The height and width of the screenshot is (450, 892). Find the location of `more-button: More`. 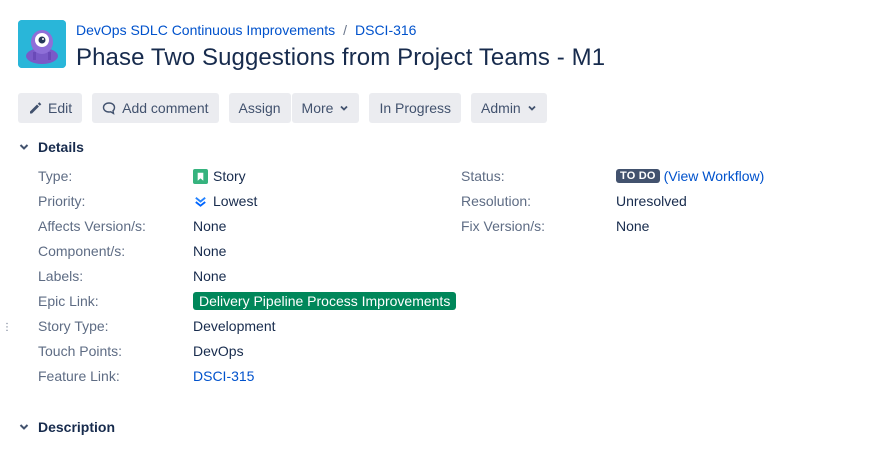

more-button: More is located at coordinates (325, 108).